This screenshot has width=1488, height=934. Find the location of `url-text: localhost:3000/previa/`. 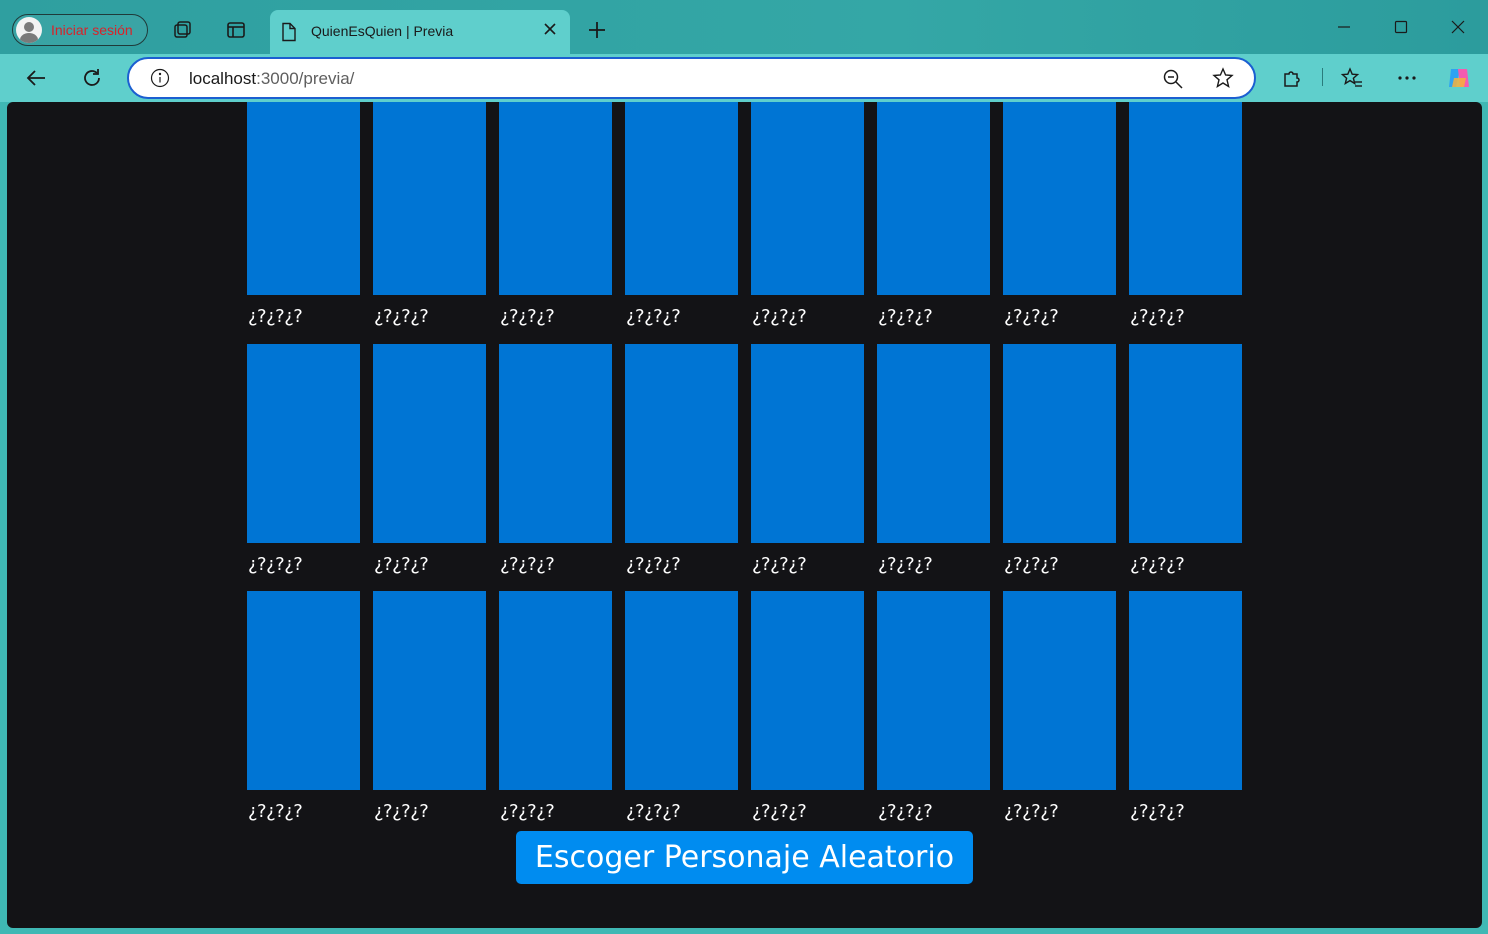

url-text: localhost:3000/previa/ is located at coordinates (271, 79).